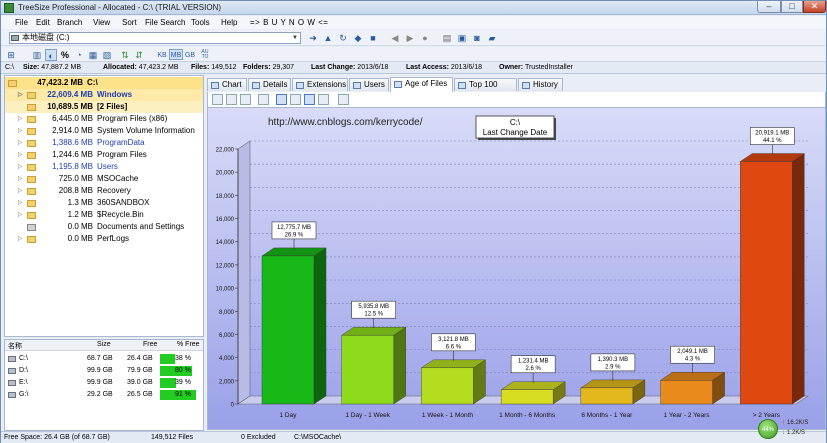 The image size is (827, 443). Describe the element at coordinates (320, 84) in the screenshot. I see `tab-extensions: Extensions` at that location.